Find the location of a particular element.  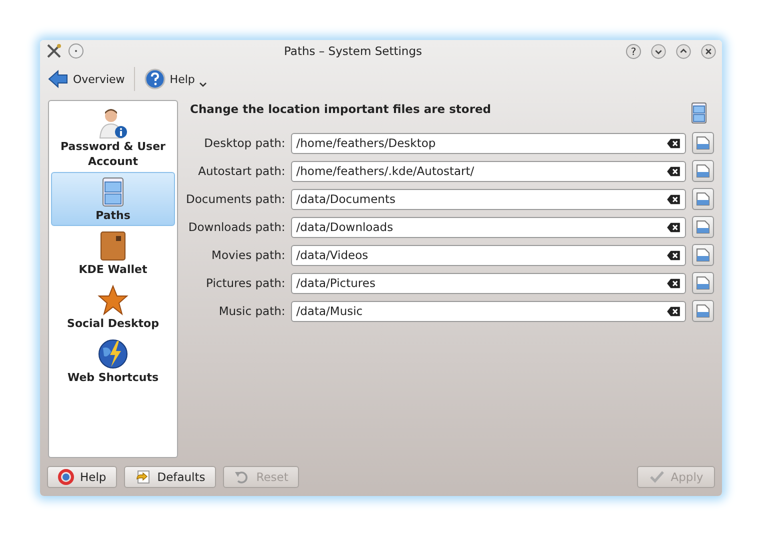

path-label: Desktop path: is located at coordinates (244, 143).